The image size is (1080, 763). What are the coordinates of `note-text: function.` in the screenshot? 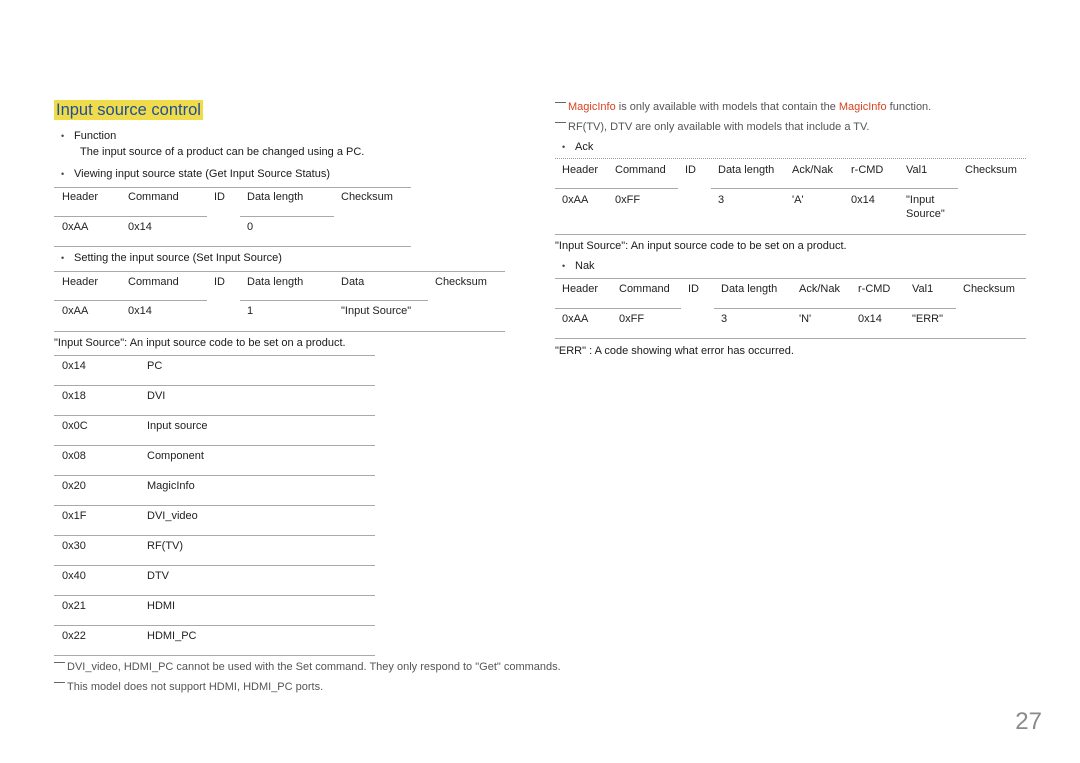 It's located at (909, 107).